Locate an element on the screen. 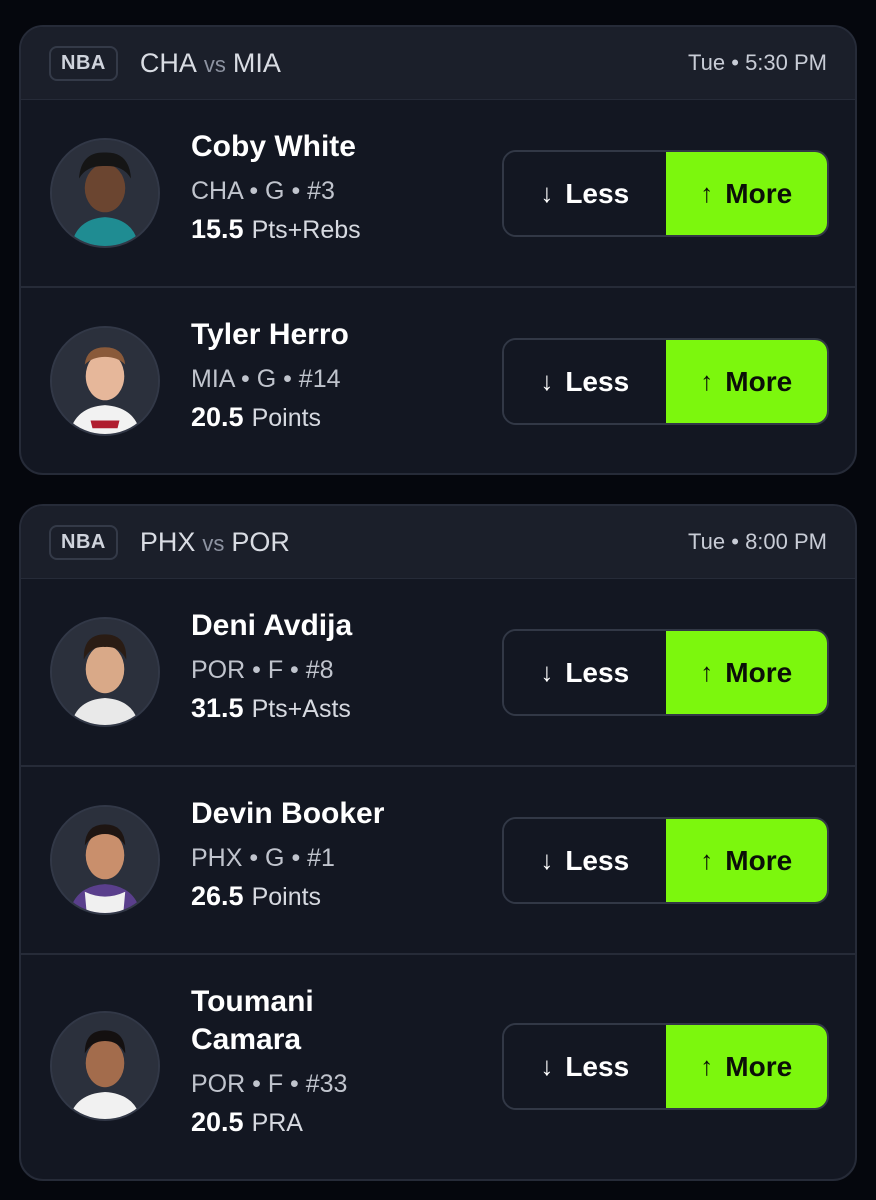 This screenshot has width=876, height=1200. player-line: 15.5 Pts+Rebs is located at coordinates (341, 231).